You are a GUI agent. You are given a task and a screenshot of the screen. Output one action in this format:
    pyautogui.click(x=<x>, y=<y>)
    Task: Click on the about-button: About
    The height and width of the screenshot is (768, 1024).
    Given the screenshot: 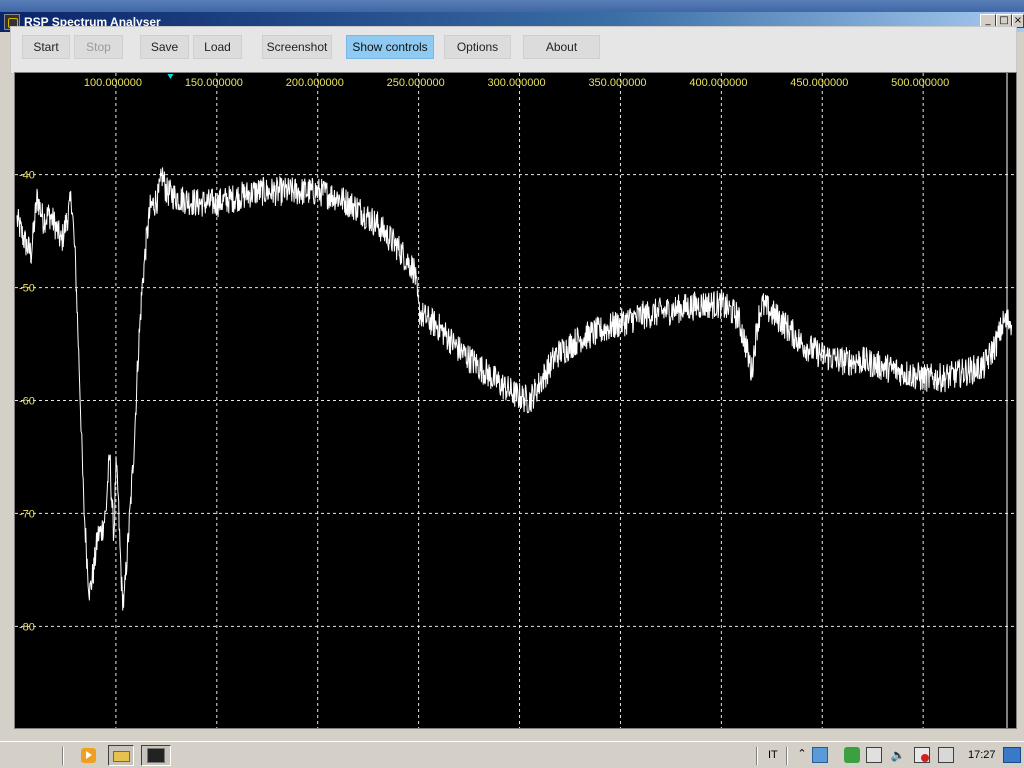 What is the action you would take?
    pyautogui.click(x=561, y=47)
    